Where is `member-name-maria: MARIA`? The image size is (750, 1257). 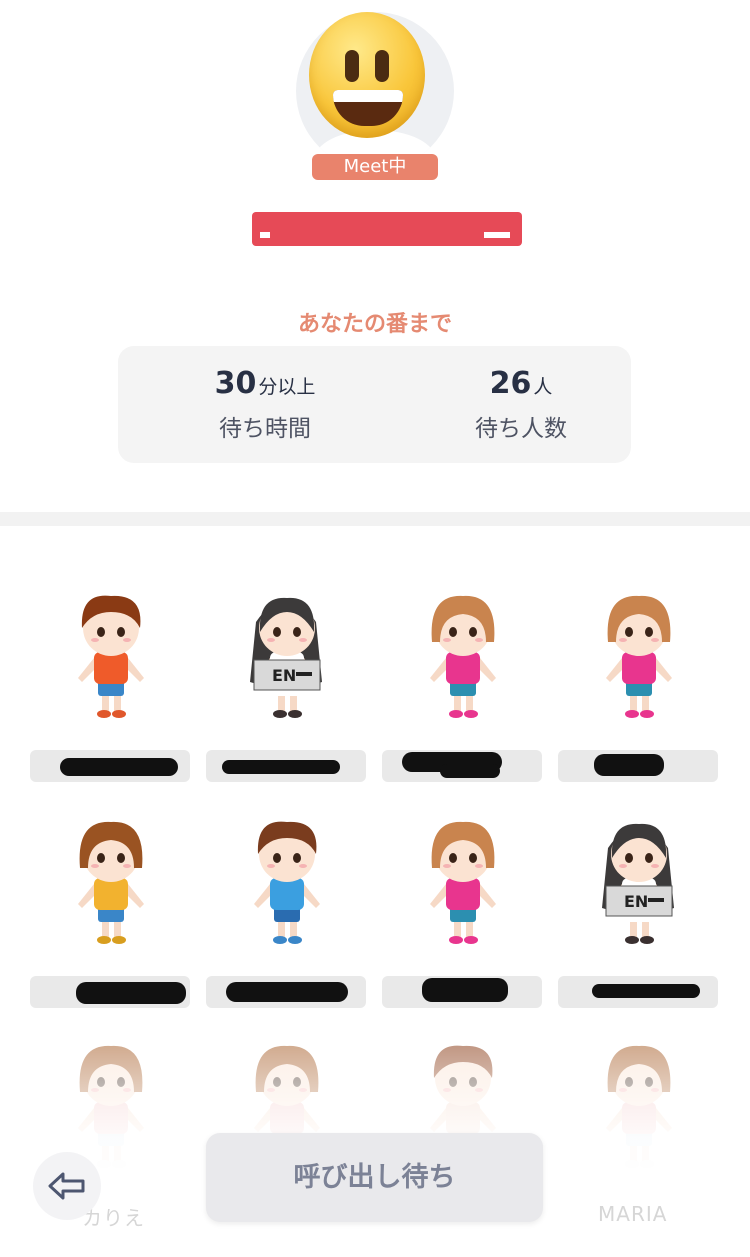 member-name-maria: MARIA is located at coordinates (633, 1214).